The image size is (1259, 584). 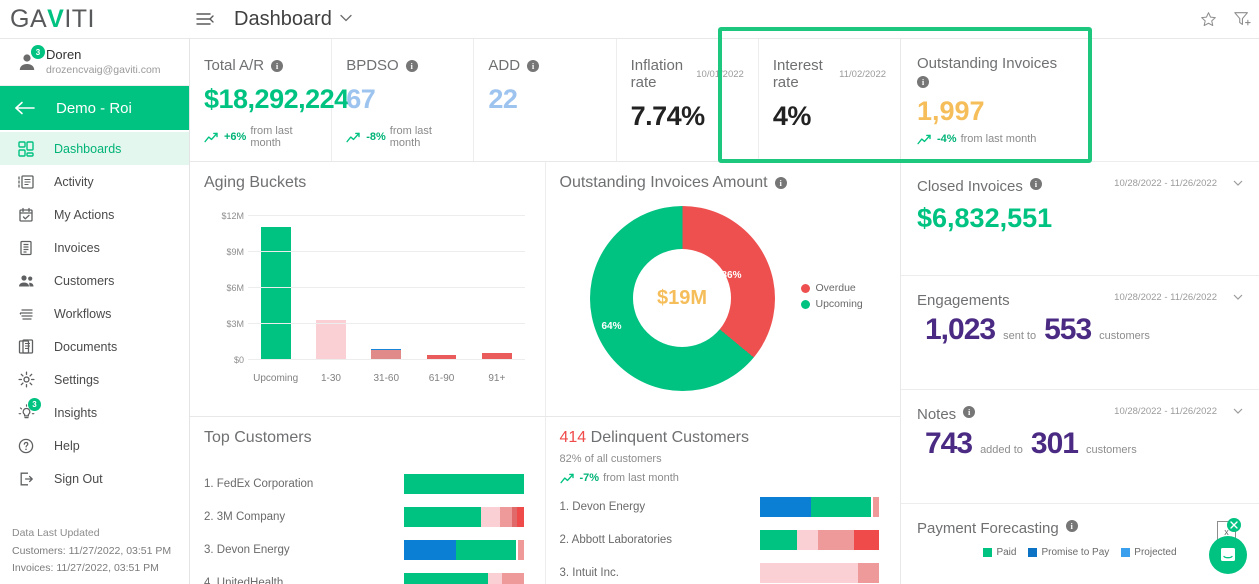 I want to click on sidebar-item-label: Invoices, so click(x=77, y=247).